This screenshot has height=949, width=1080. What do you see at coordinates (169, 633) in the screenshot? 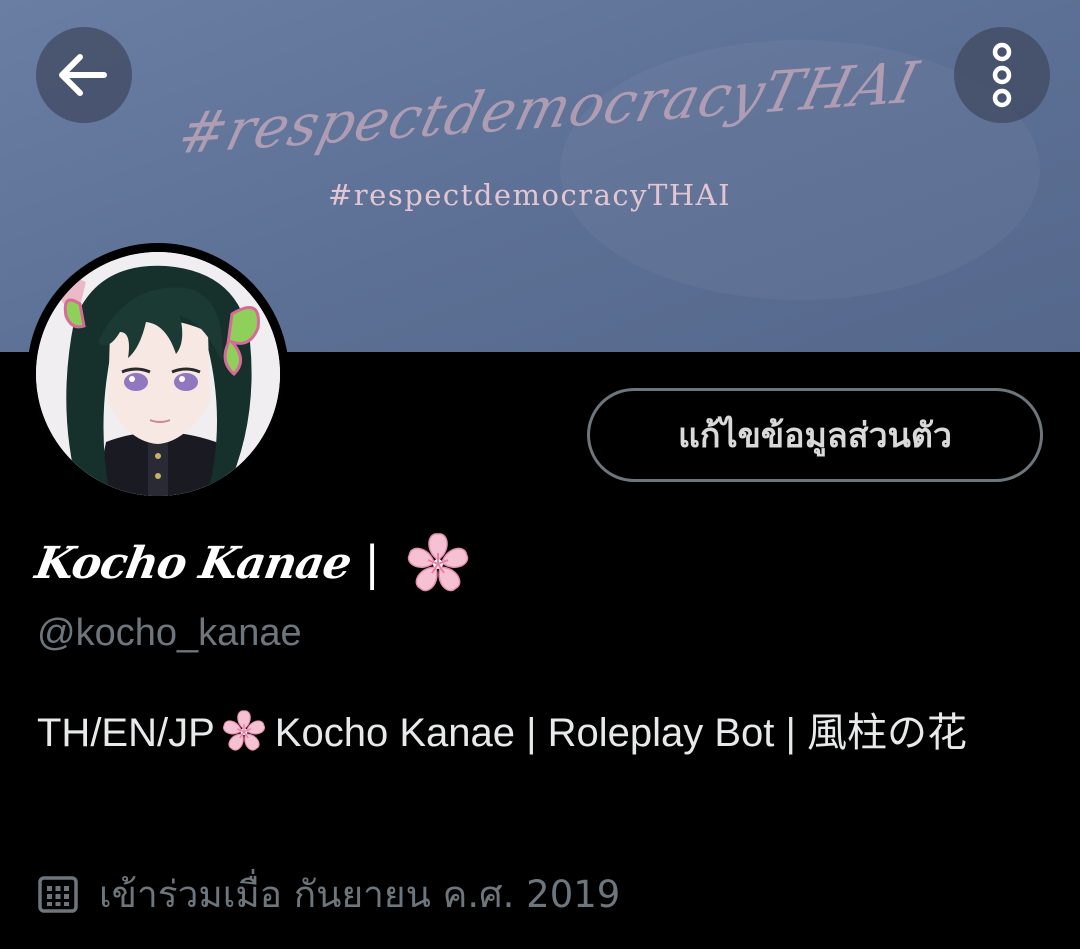
I see `username-handle: @kocho_kanae` at bounding box center [169, 633].